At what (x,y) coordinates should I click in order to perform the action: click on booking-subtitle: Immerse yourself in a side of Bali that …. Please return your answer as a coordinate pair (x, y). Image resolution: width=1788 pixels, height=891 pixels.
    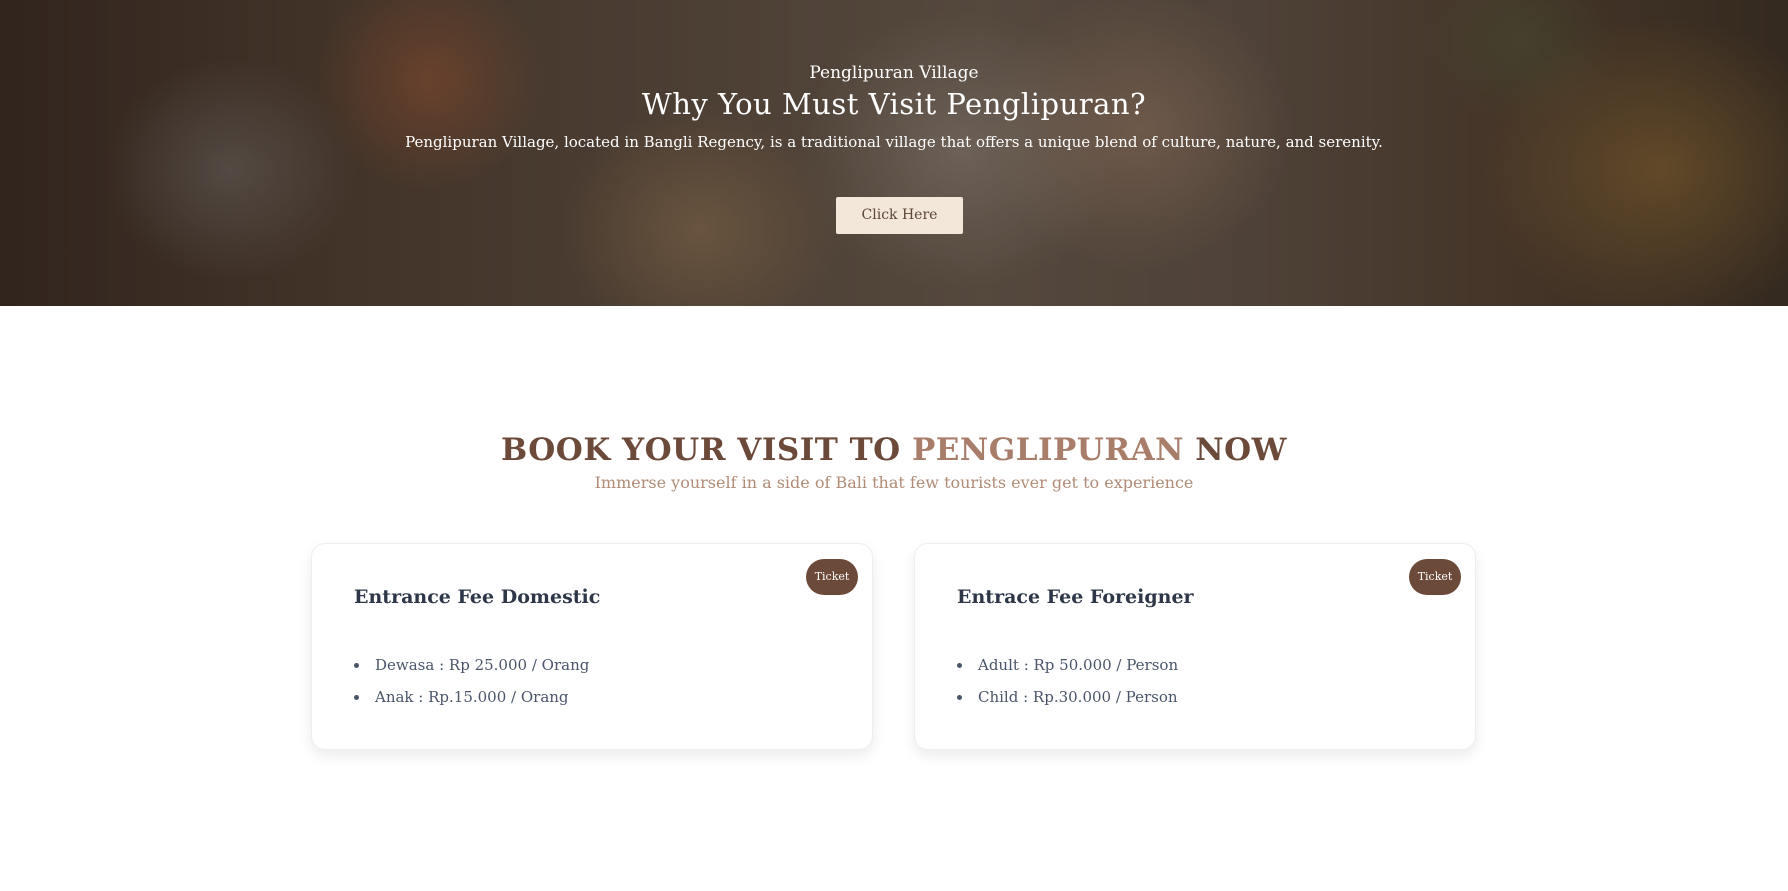
    Looking at the image, I should click on (894, 482).